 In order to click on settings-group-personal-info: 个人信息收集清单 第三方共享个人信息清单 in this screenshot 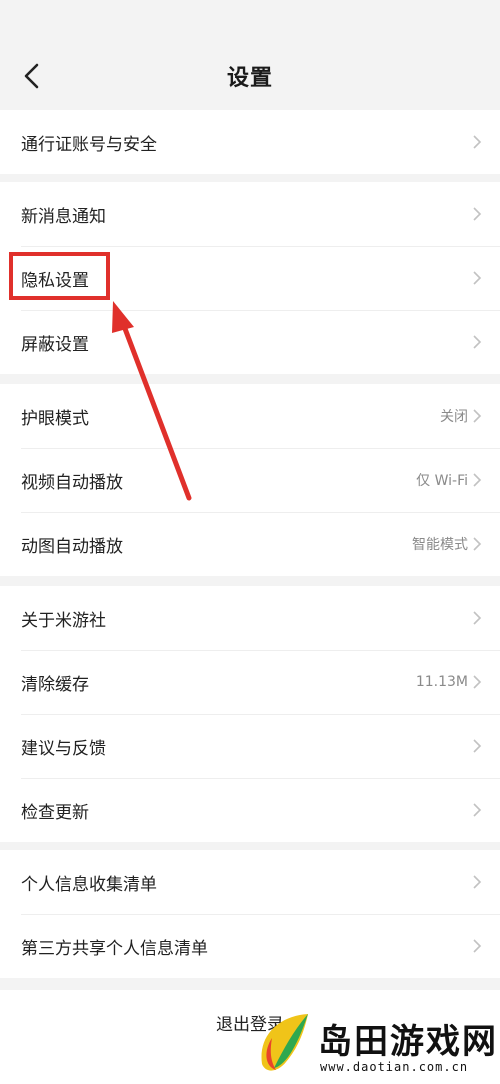, I will do `click(250, 914)`.